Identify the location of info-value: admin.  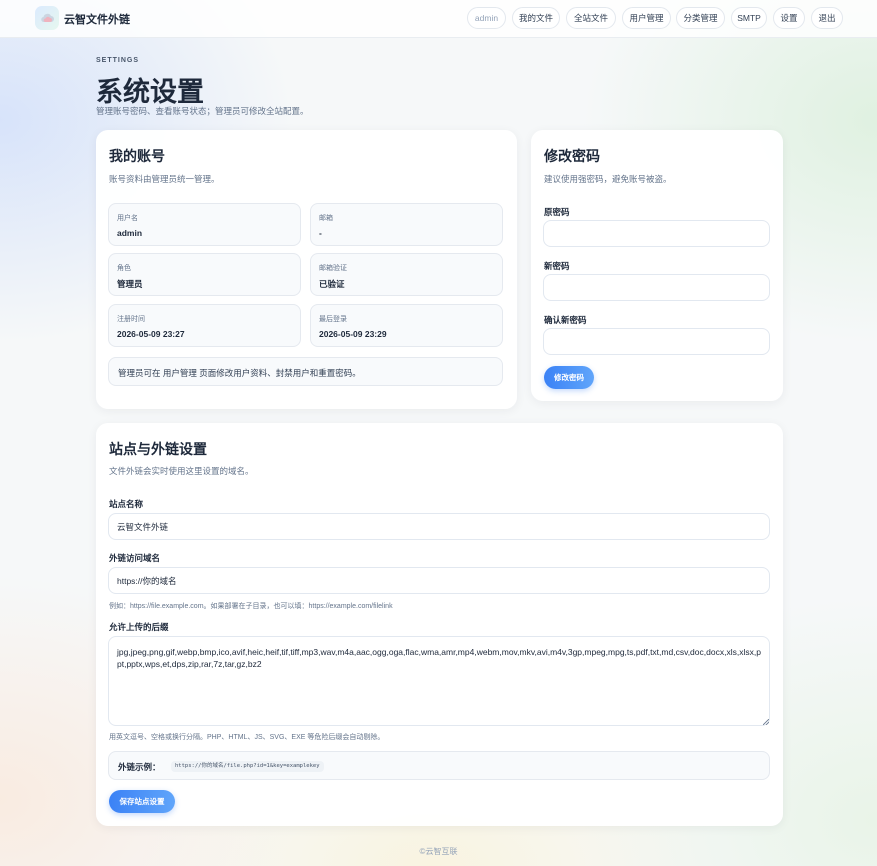
(130, 233).